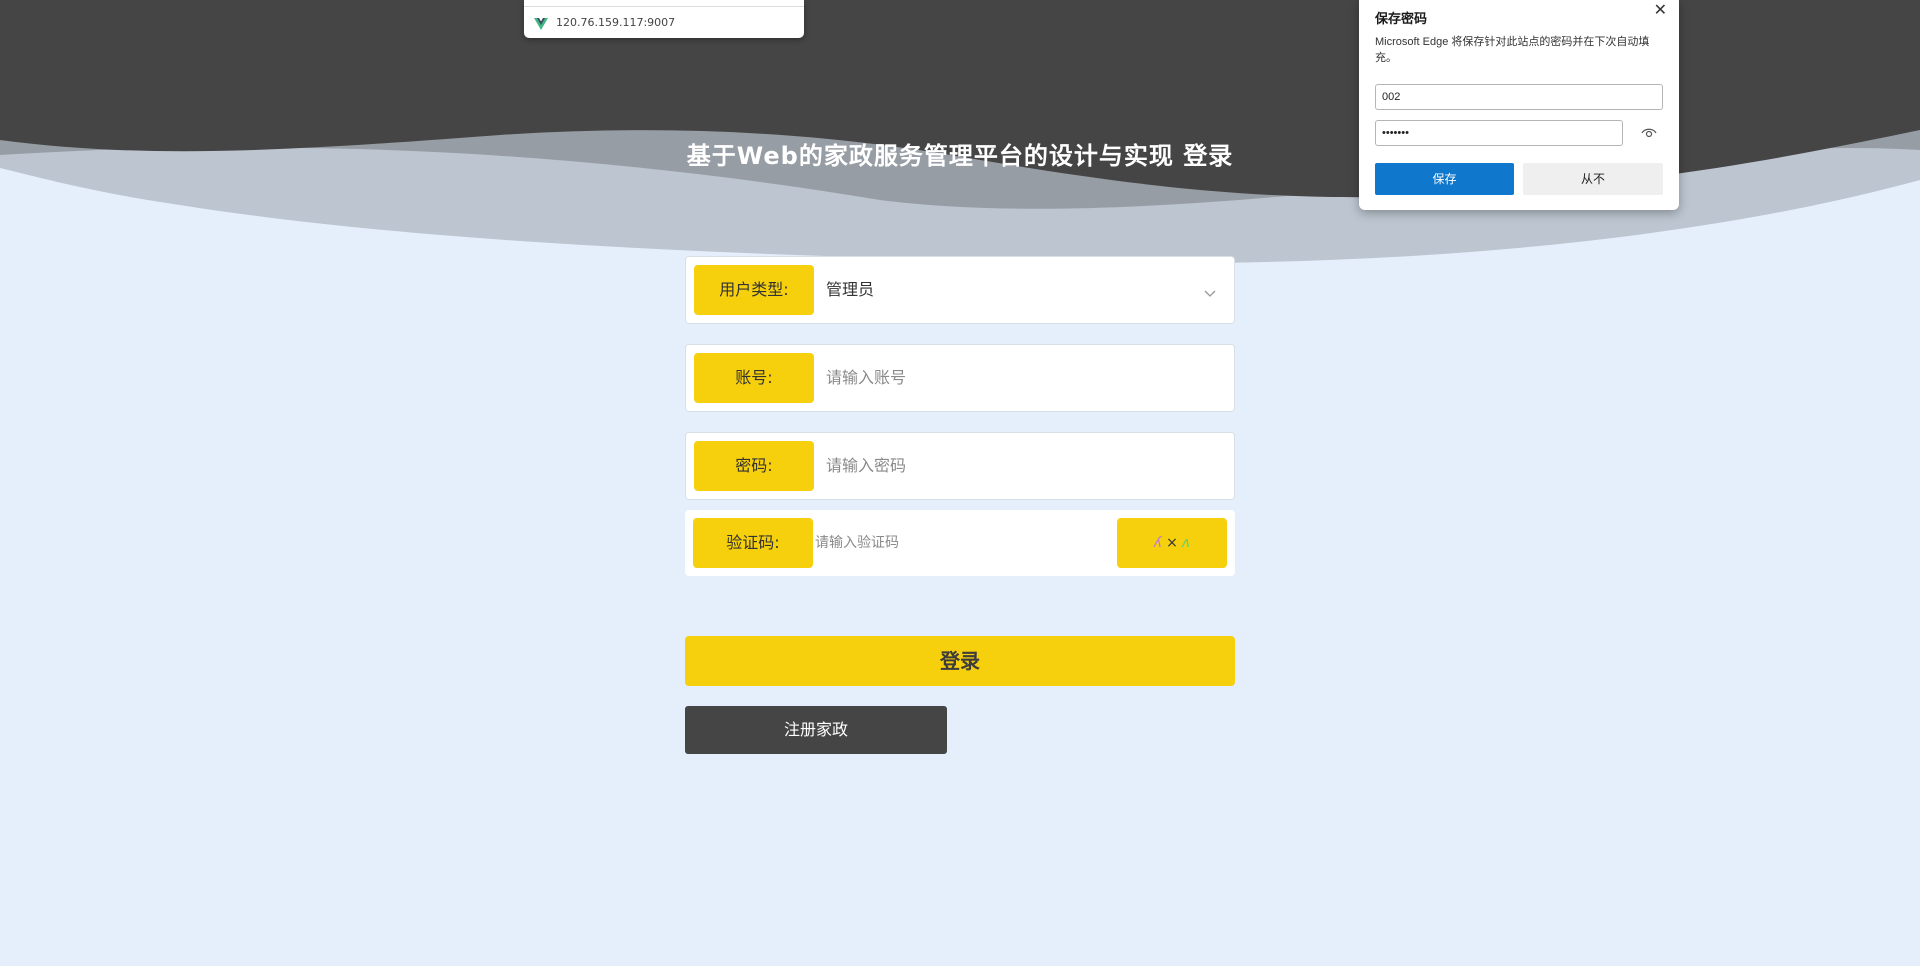  What do you see at coordinates (1649, 135) in the screenshot?
I see `eye-icon` at bounding box center [1649, 135].